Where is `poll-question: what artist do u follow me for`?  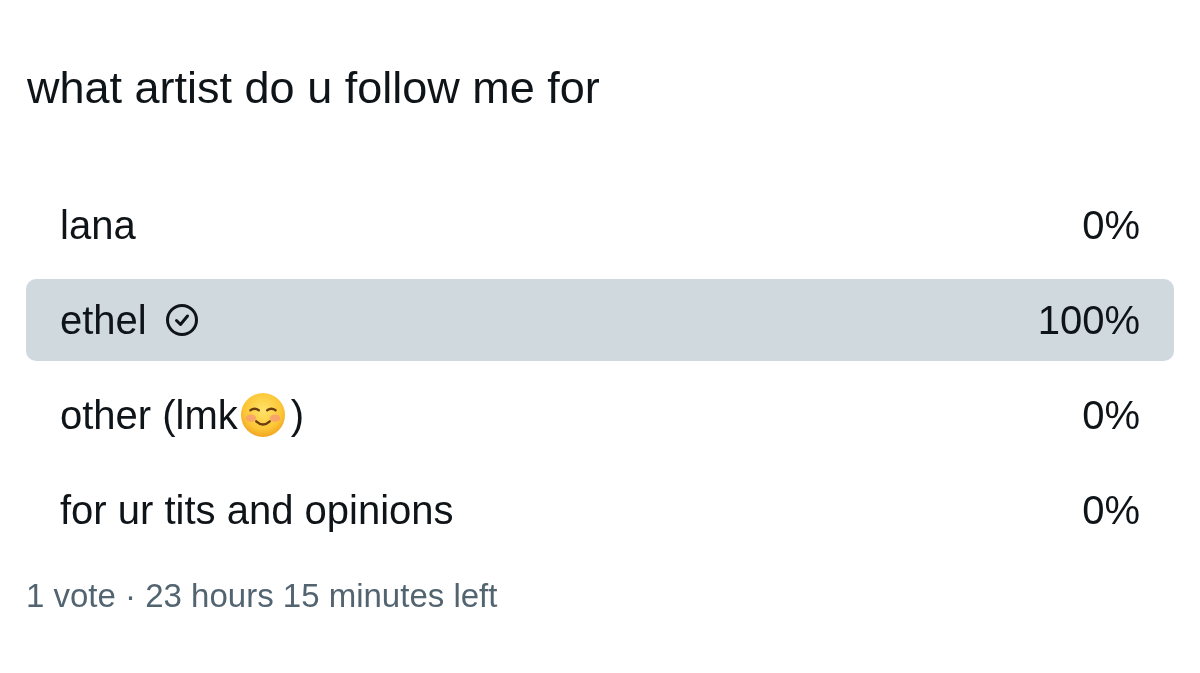 poll-question: what artist do u follow me for is located at coordinates (313, 88).